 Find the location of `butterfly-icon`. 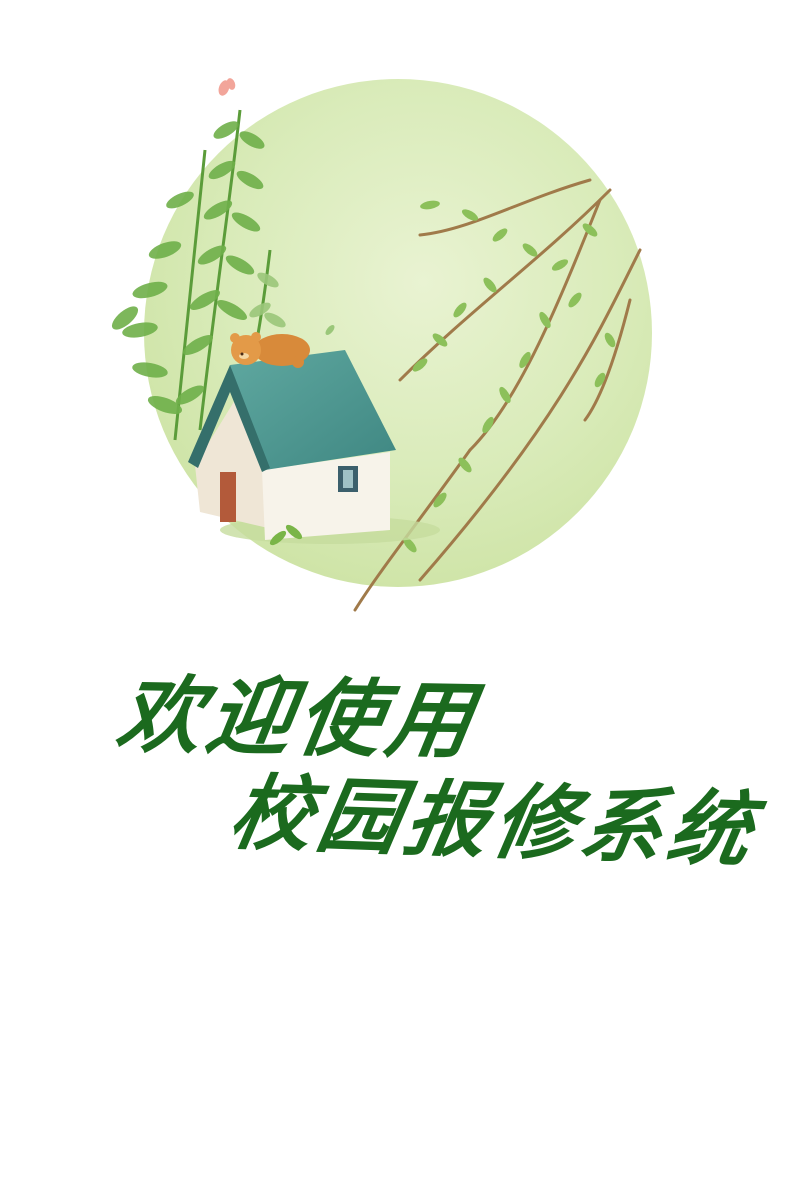

butterfly-icon is located at coordinates (227, 87).